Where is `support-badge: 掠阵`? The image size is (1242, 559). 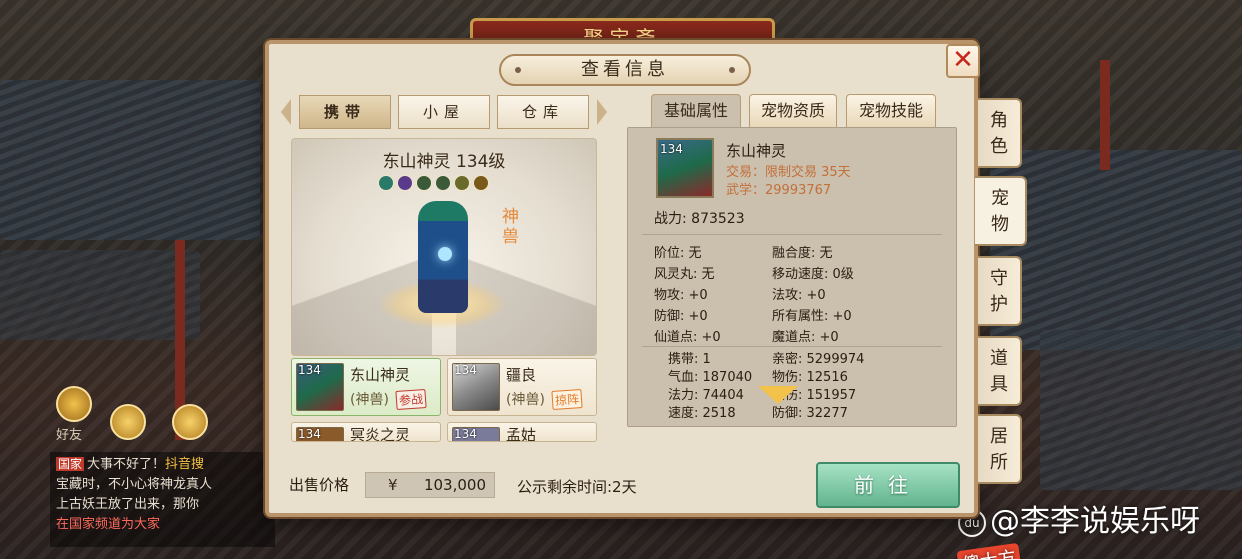 support-badge: 掠阵 is located at coordinates (567, 399).